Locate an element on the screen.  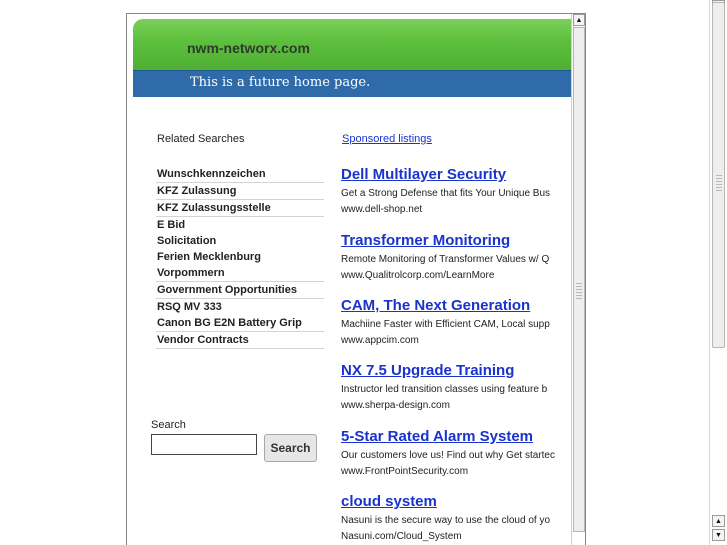
scroll-down-arrow-icon: ▼ is located at coordinates (718, 535).